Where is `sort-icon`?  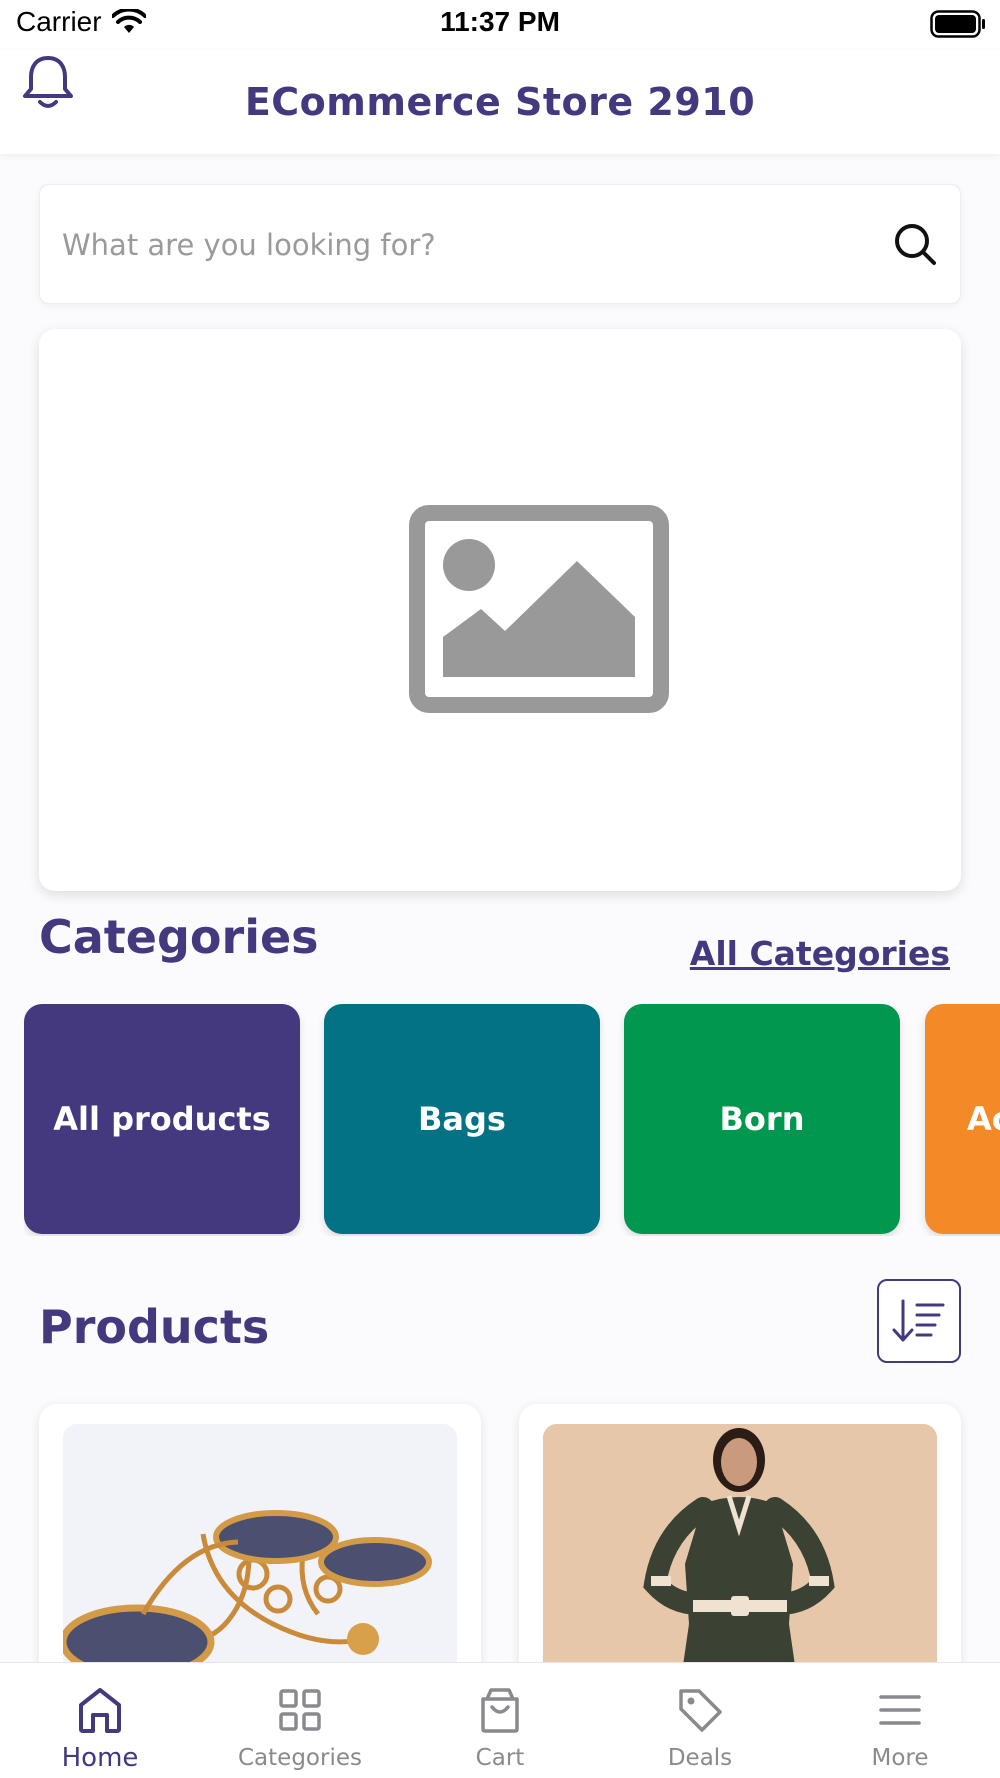 sort-icon is located at coordinates (918, 1320).